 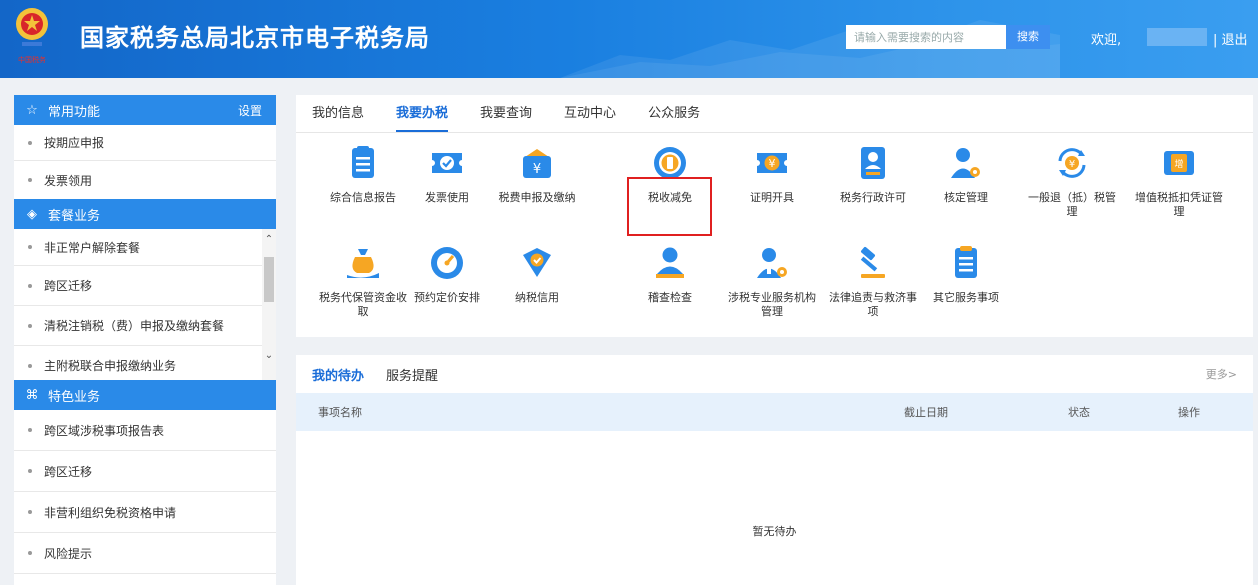 I want to click on tab-interaction: 互动中心, so click(x=590, y=114).